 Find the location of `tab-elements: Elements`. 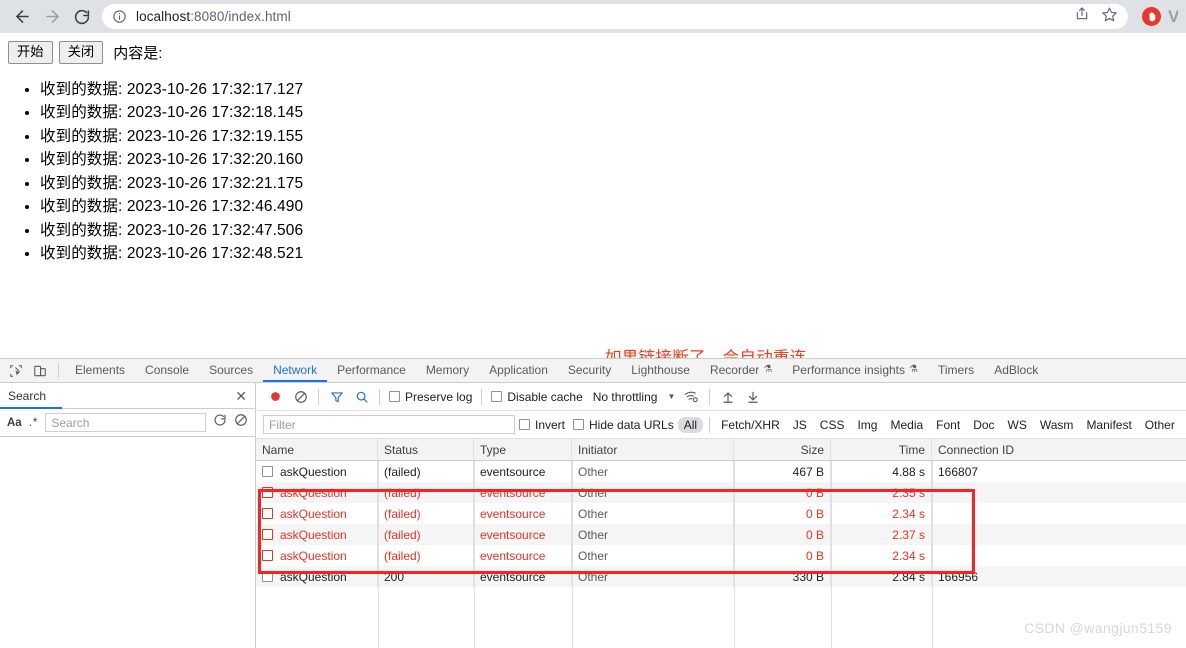

tab-elements: Elements is located at coordinates (100, 370).